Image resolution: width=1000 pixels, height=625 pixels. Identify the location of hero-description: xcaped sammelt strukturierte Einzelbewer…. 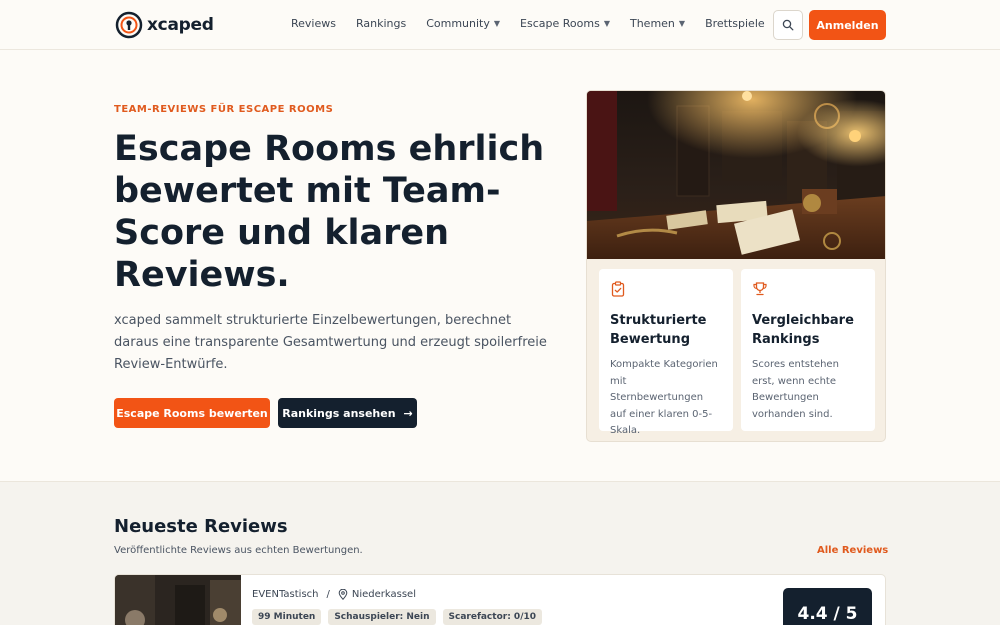
(330, 342).